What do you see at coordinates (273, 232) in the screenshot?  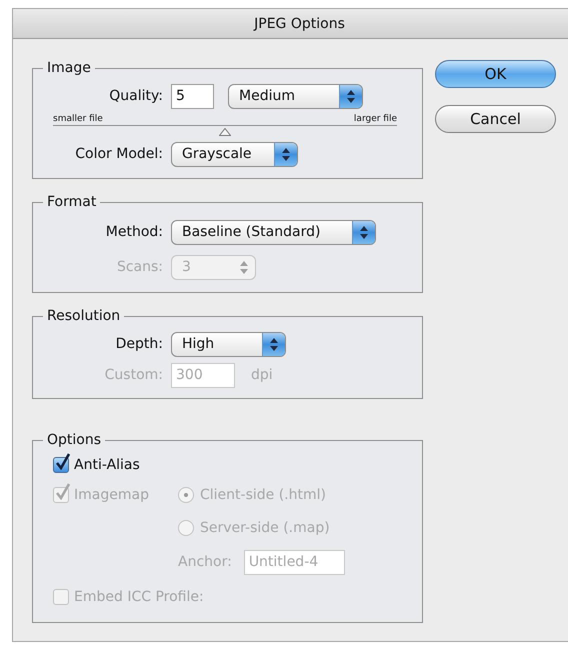 I see `popup-menu: Baseline (Standard)` at bounding box center [273, 232].